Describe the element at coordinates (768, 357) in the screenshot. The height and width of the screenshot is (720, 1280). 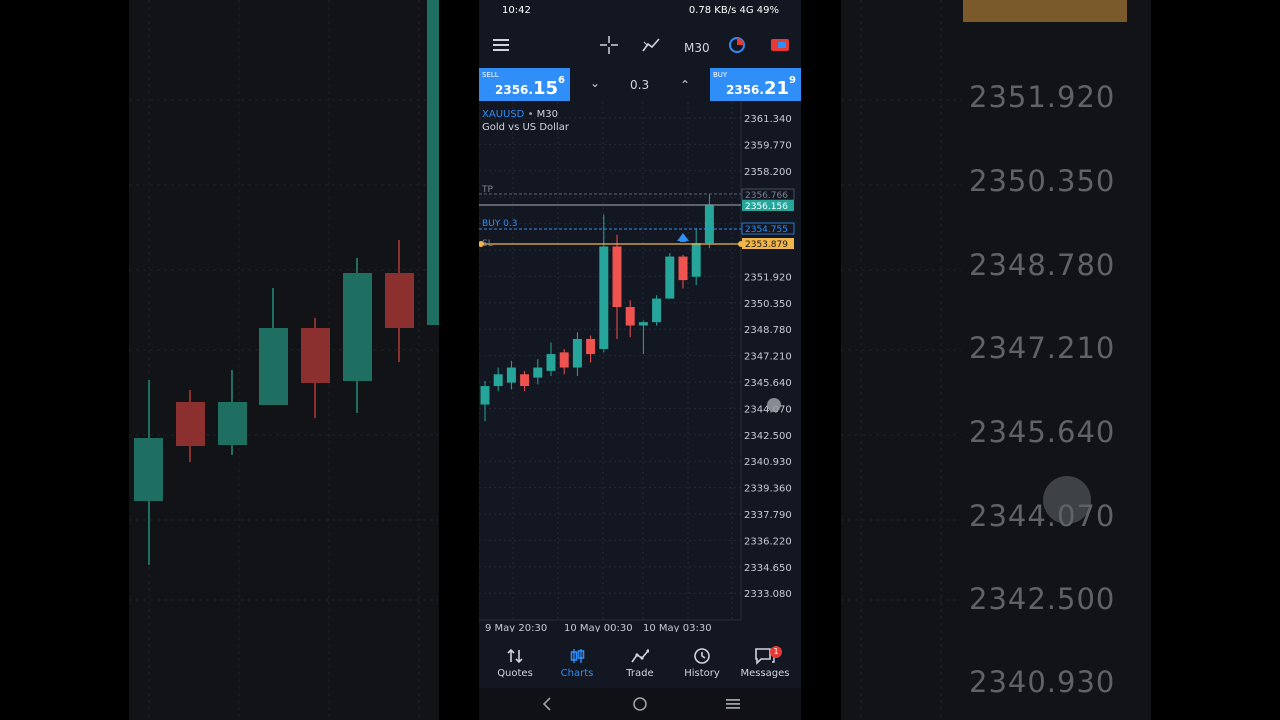
I see `y-axis-tick-label: 2347.210` at that location.